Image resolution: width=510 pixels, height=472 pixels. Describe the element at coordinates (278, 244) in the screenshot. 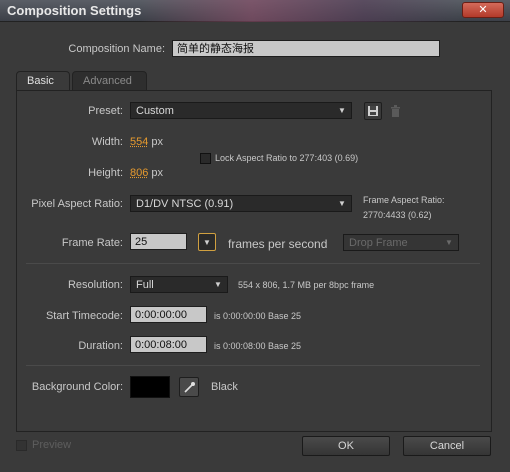

I see `frames-per-second-label: frames per second` at that location.